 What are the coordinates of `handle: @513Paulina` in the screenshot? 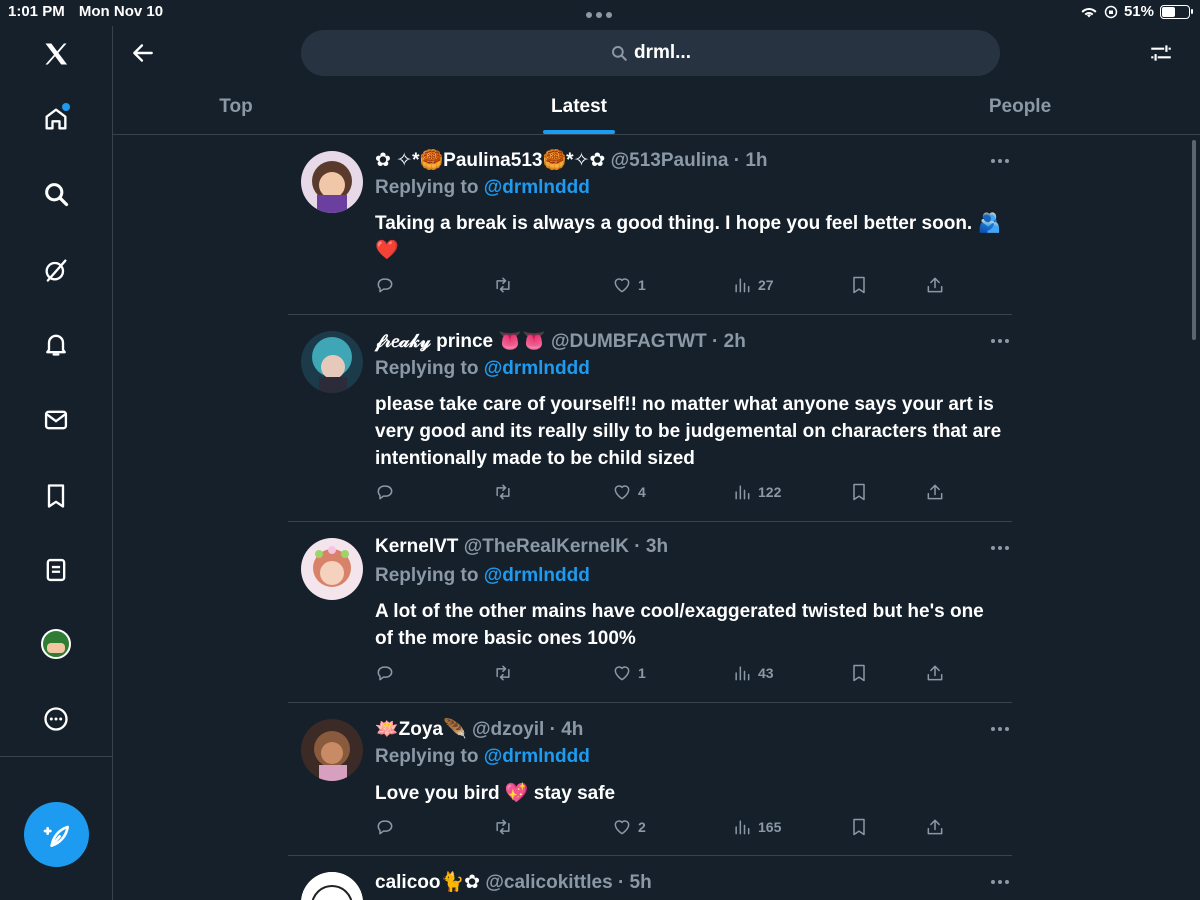 It's located at (670, 160).